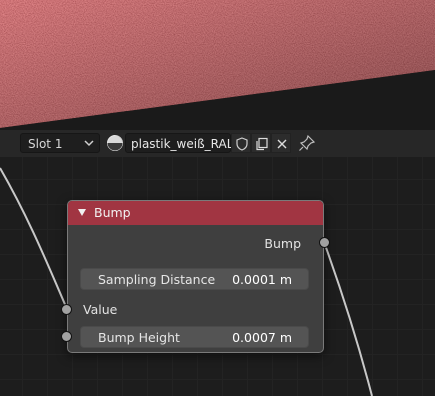 The image size is (435, 396). What do you see at coordinates (282, 243) in the screenshot?
I see `output-bump-label: Bump` at bounding box center [282, 243].